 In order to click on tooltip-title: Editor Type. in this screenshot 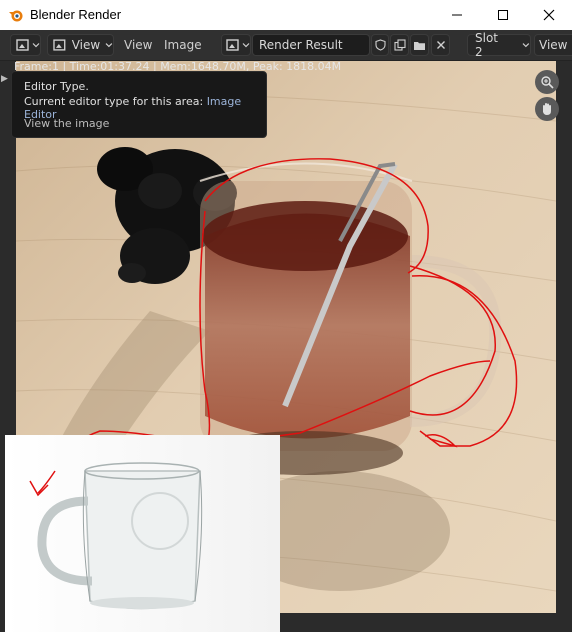, I will do `click(56, 86)`.